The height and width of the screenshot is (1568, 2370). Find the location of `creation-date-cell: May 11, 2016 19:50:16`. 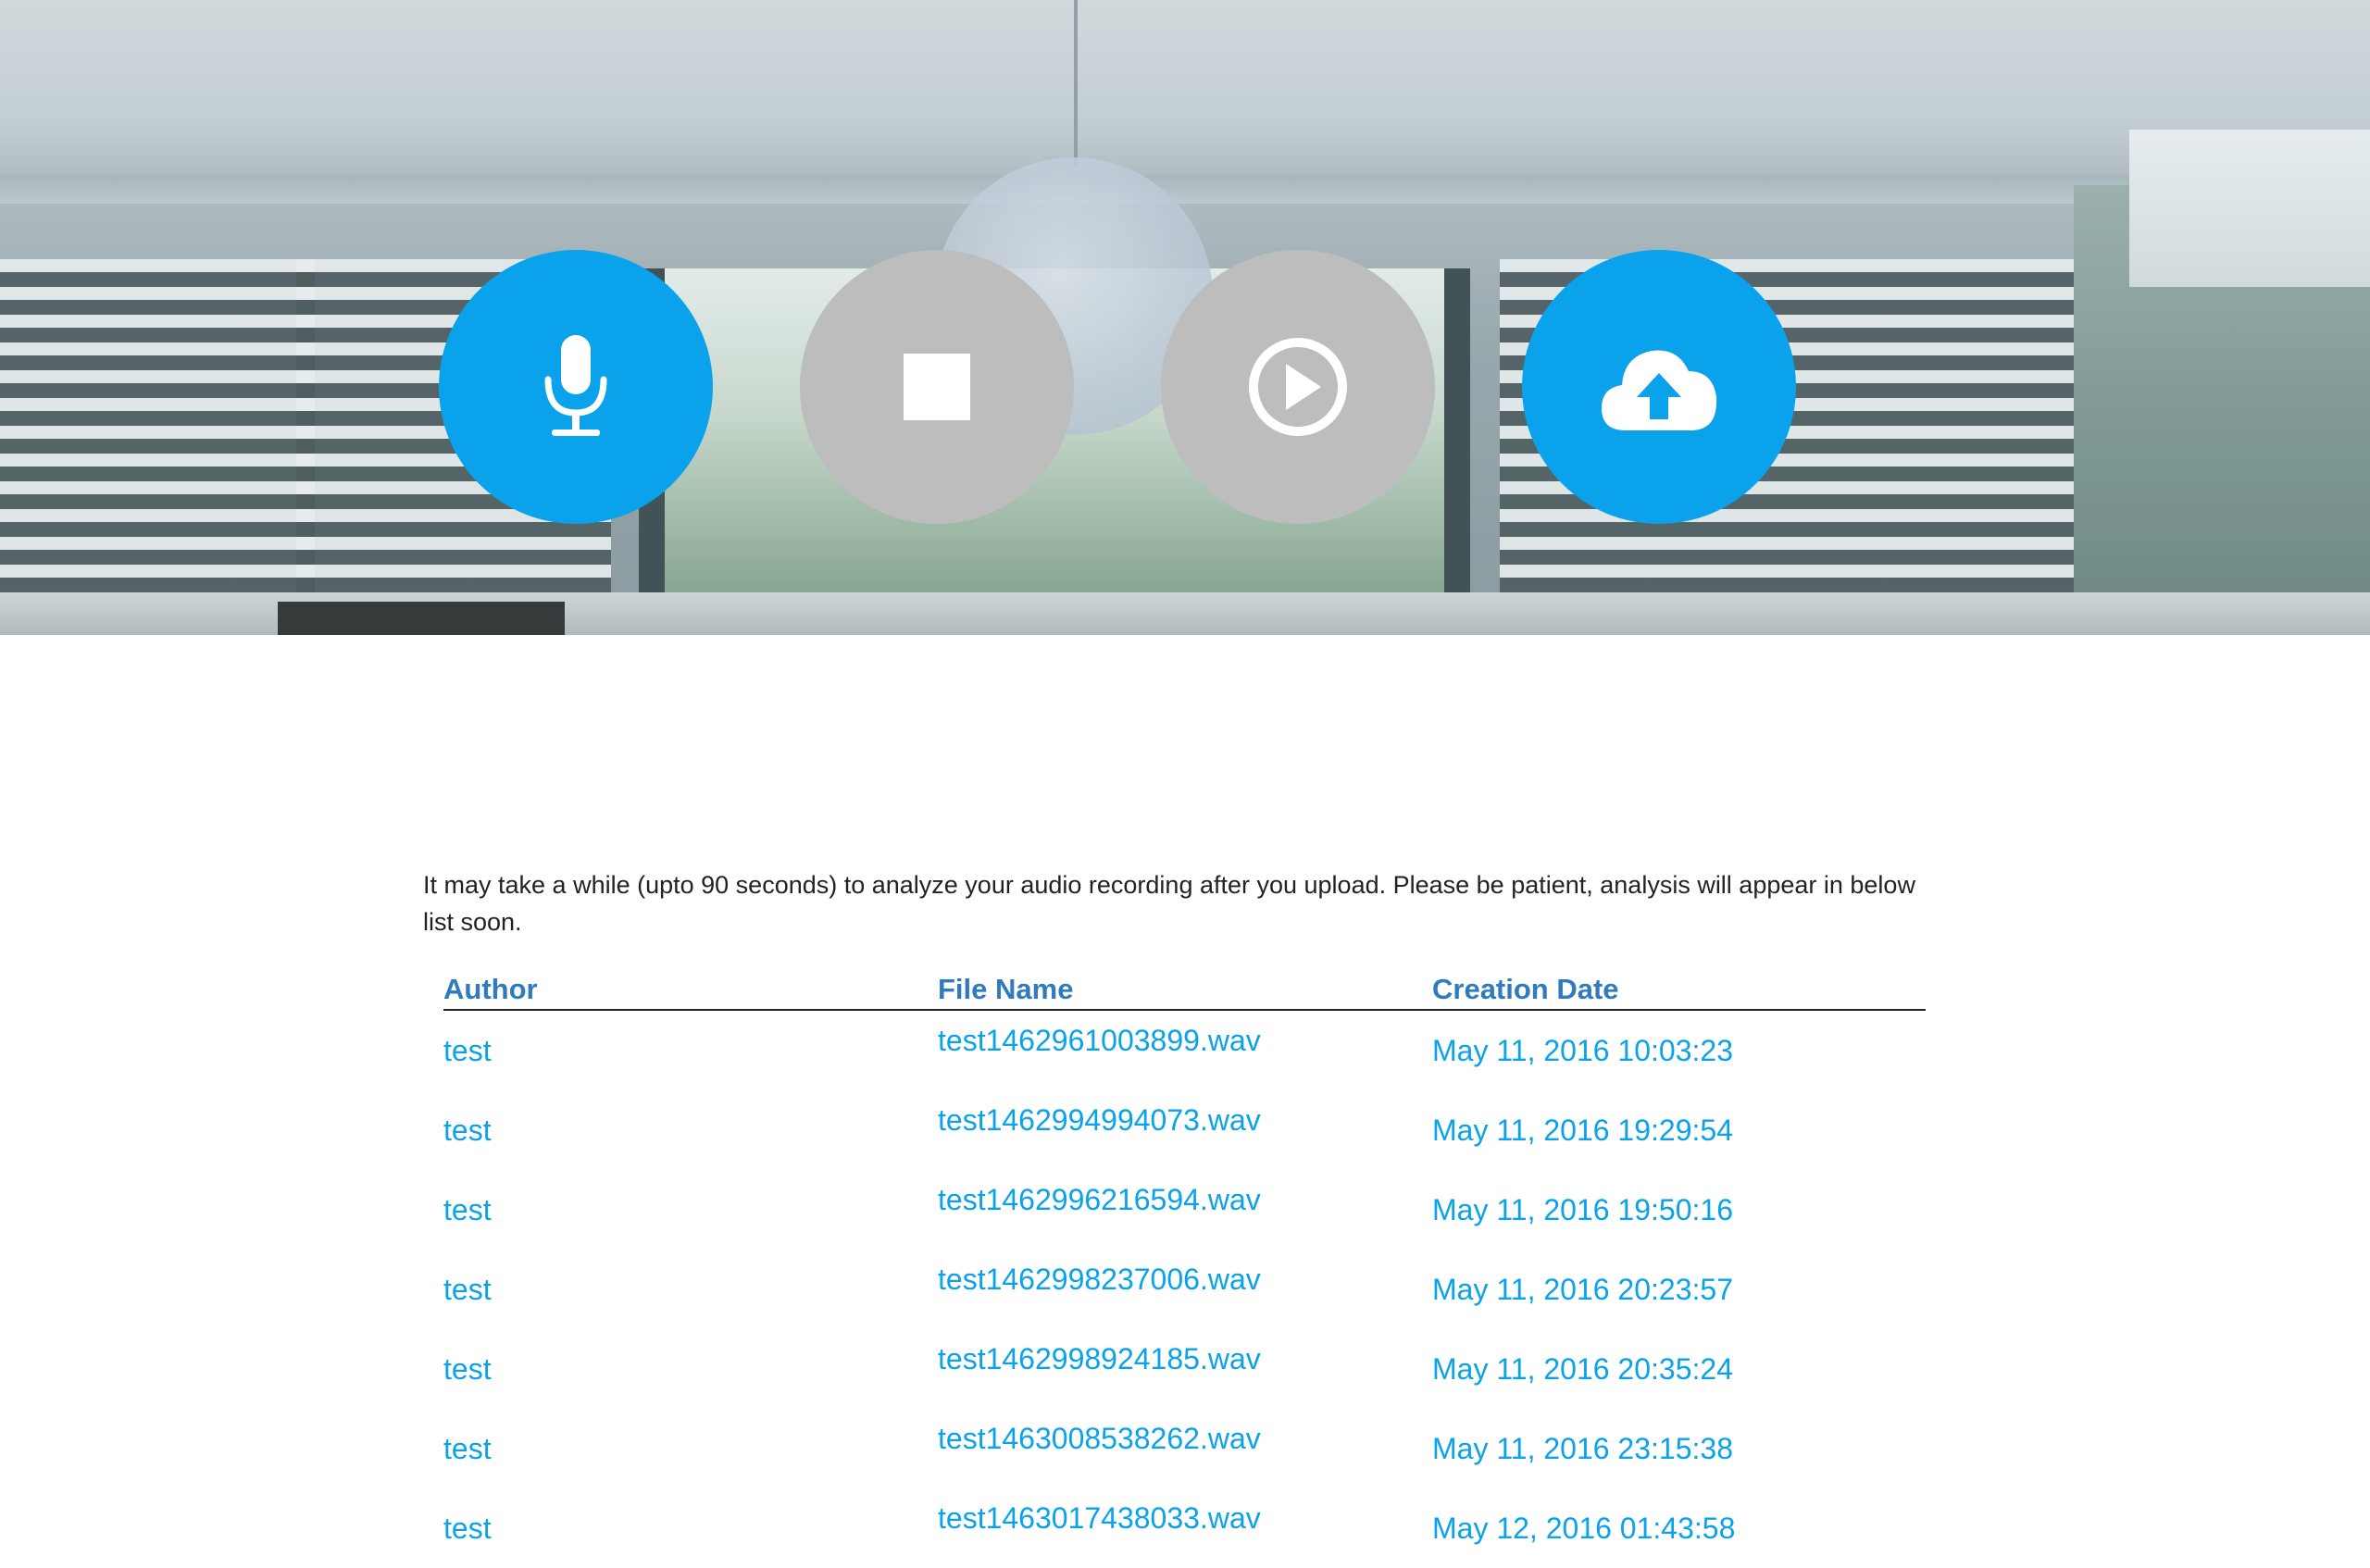

creation-date-cell: May 11, 2016 19:50:16 is located at coordinates (1679, 1210).